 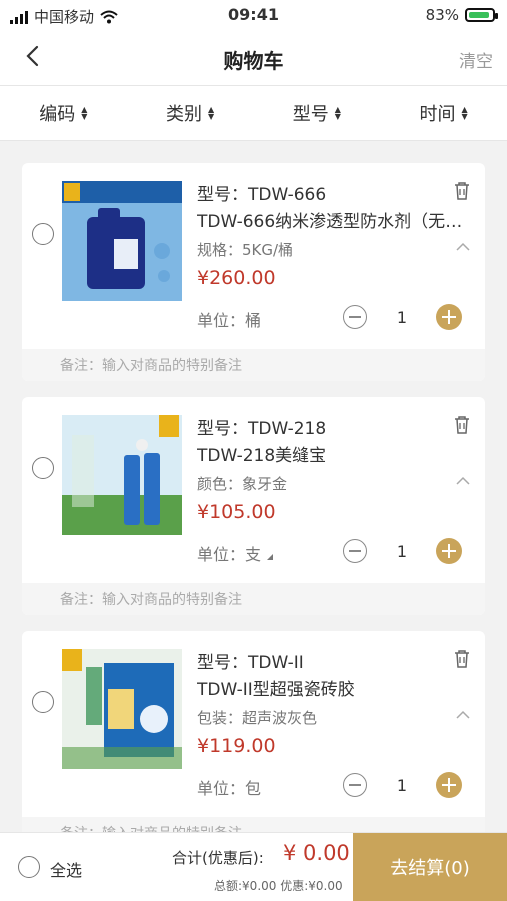 I want to click on status-right: 83%, so click(x=461, y=15).